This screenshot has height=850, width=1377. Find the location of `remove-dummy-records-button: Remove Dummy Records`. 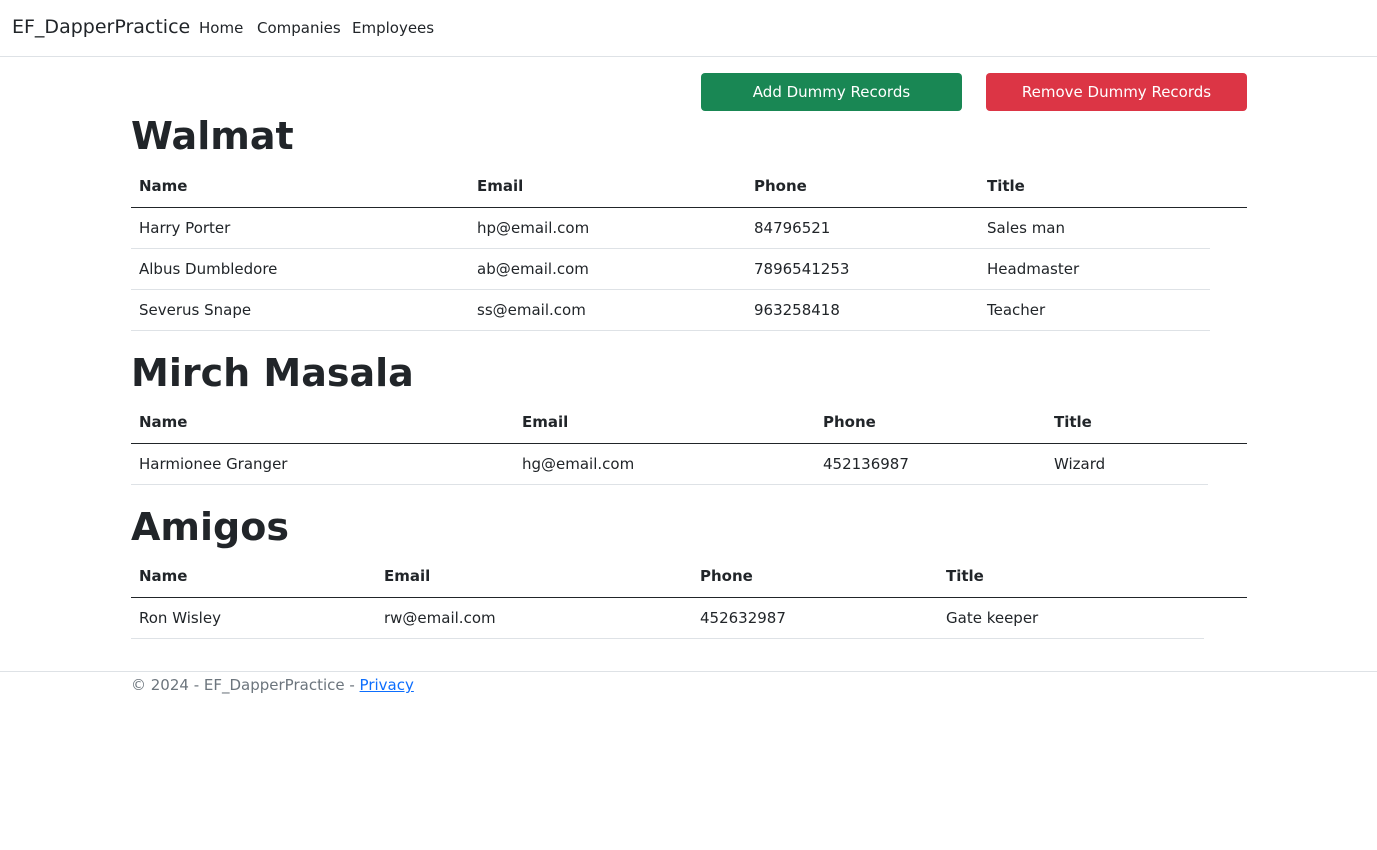

remove-dummy-records-button: Remove Dummy Records is located at coordinates (1116, 92).